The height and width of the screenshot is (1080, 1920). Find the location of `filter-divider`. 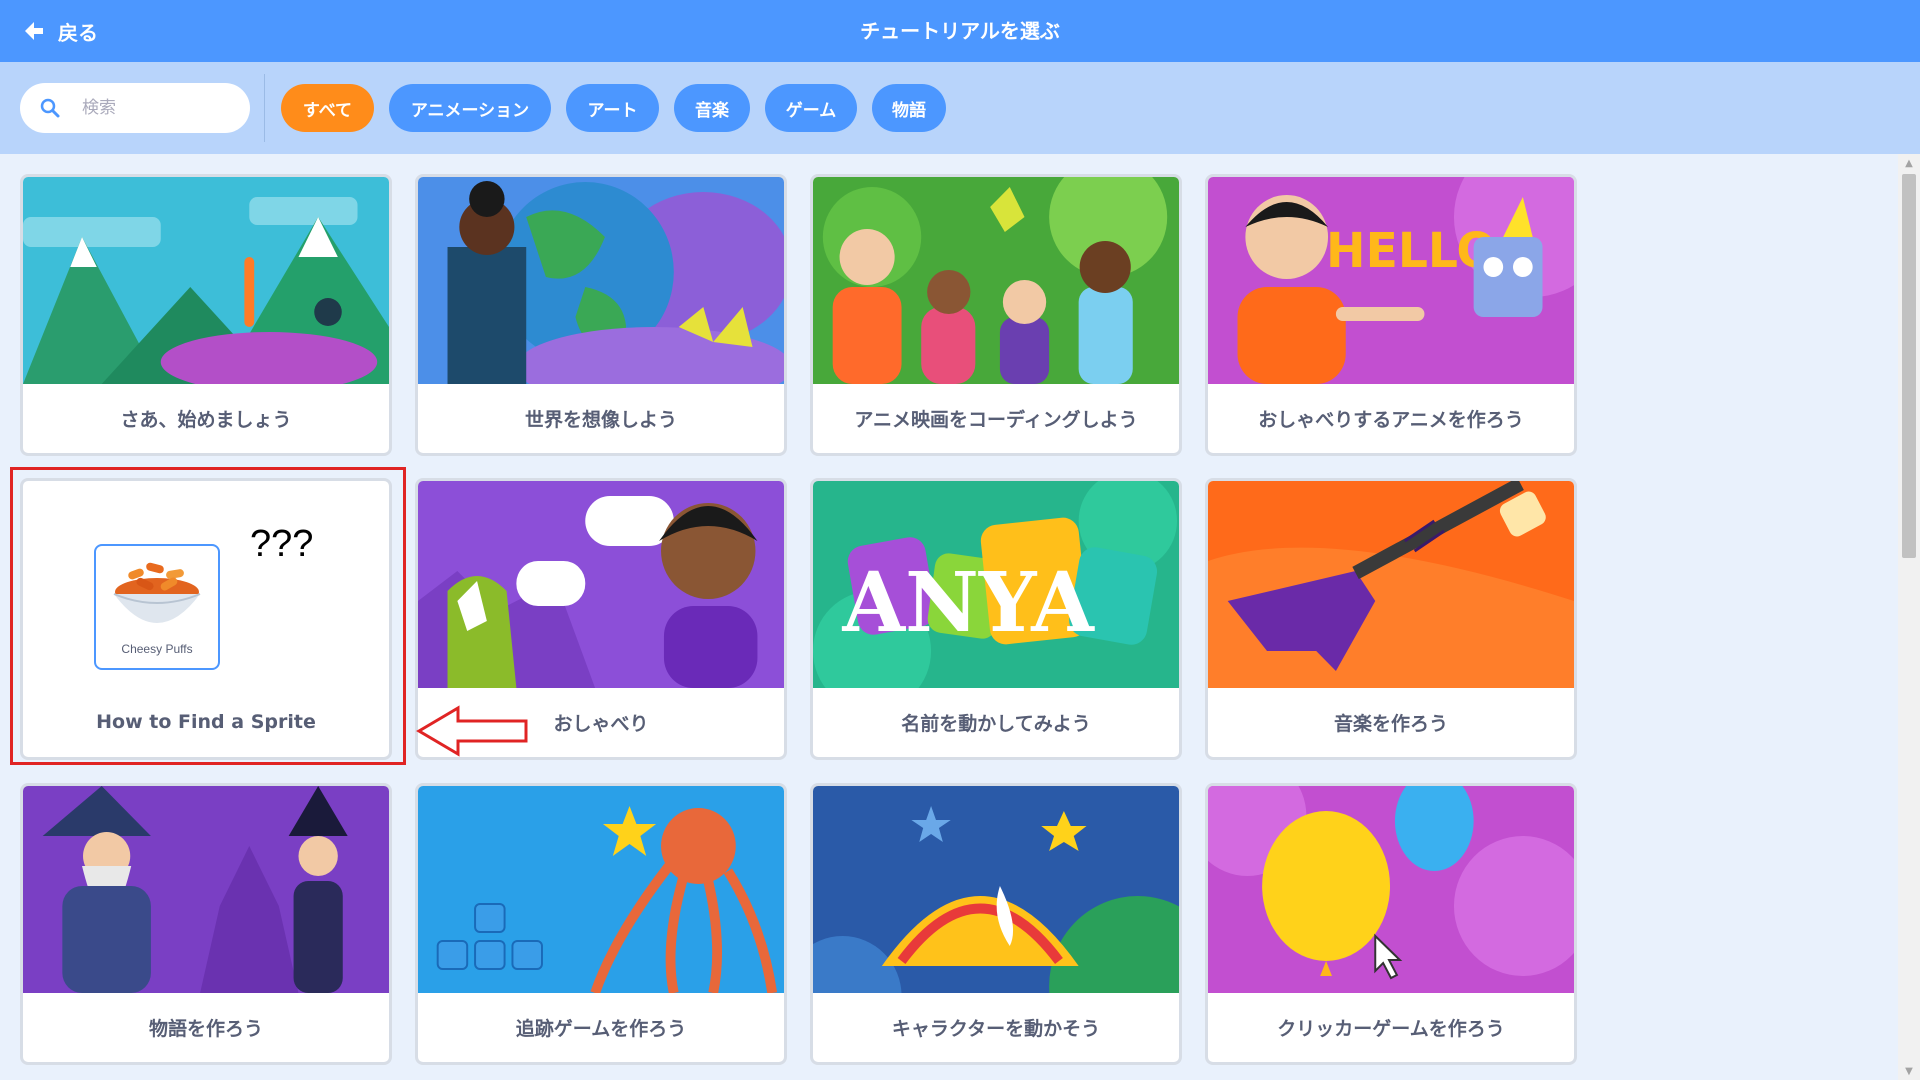

filter-divider is located at coordinates (264, 108).